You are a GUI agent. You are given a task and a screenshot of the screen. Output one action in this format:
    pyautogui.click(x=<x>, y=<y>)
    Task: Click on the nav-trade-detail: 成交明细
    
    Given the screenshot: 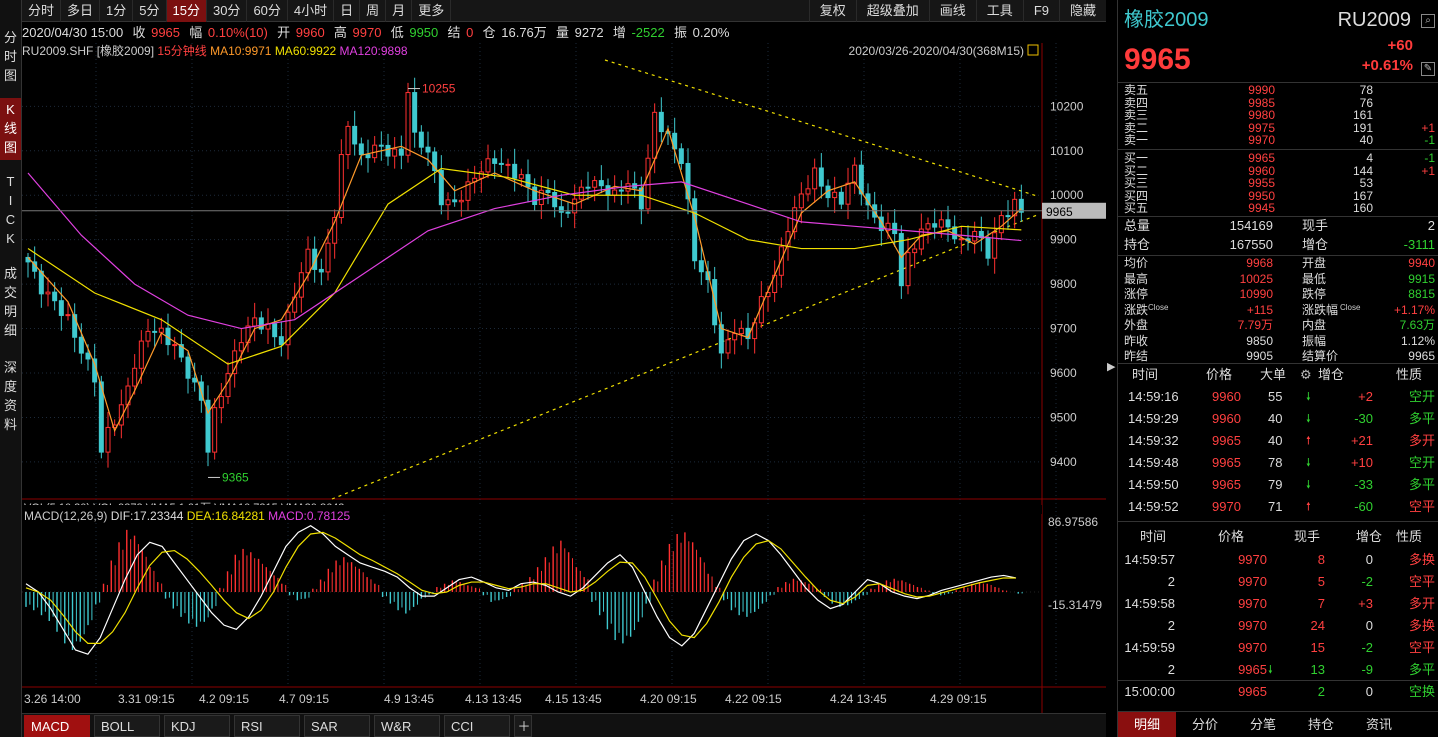 What is the action you would take?
    pyautogui.click(x=10, y=304)
    